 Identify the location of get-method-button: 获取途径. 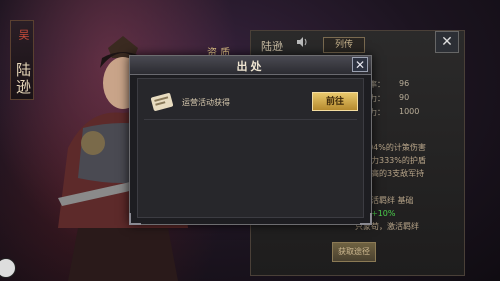
(354, 252).